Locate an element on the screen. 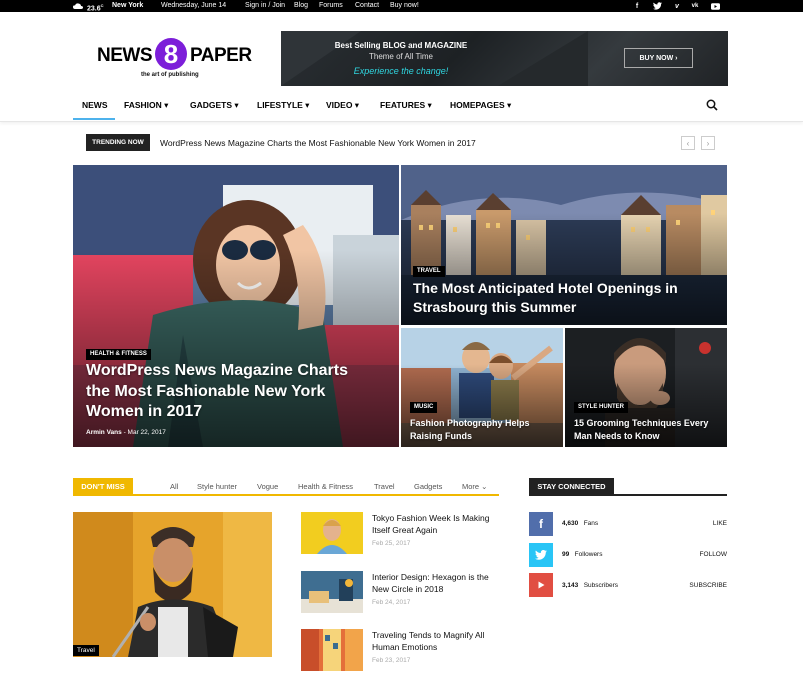 Image resolution: width=803 pixels, height=675 pixels. vk-icon: vk is located at coordinates (695, 6).